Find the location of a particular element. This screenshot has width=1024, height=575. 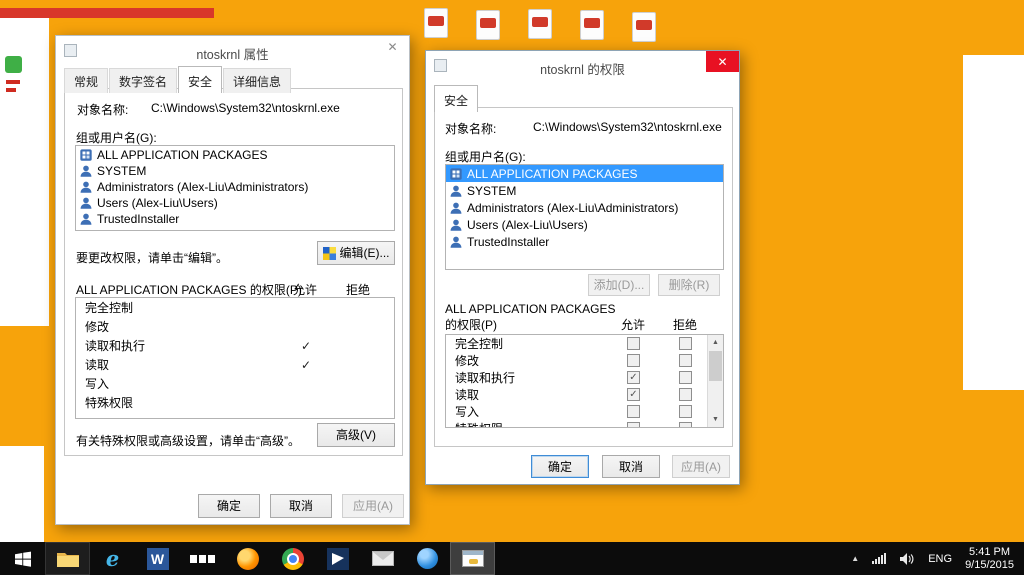

group-item-label: SYSTEM is located at coordinates (492, 190).